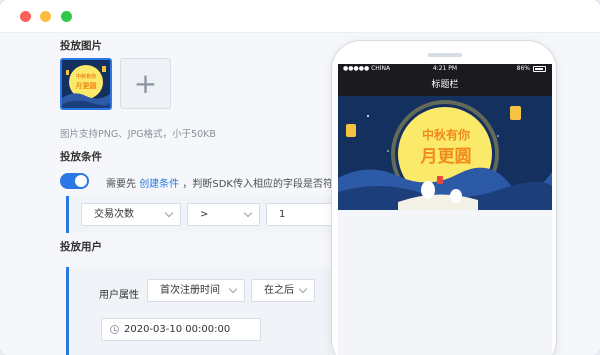 Image resolution: width=600 pixels, height=355 pixels. Describe the element at coordinates (81, 247) in the screenshot. I see `user-section-title: 投放用户` at that location.